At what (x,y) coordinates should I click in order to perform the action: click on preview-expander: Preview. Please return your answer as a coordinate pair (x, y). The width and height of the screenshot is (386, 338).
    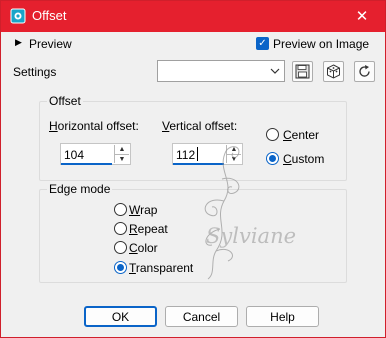
    Looking at the image, I should click on (50, 44).